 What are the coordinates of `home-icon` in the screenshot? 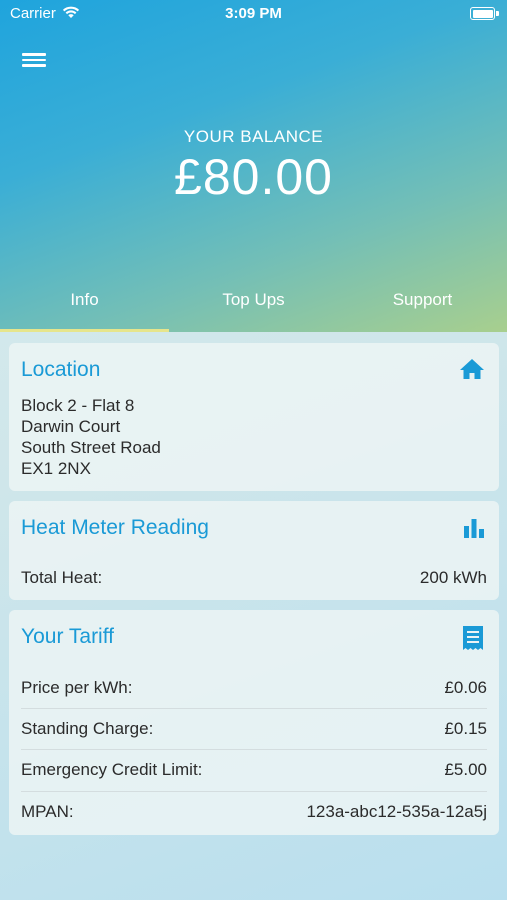 It's located at (472, 371).